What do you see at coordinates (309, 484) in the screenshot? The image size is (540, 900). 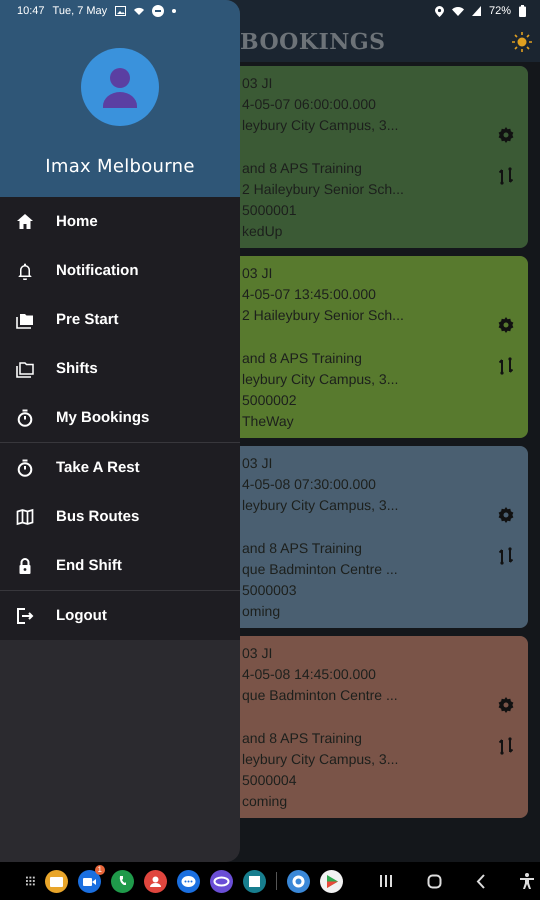 I see `booking-text: 4-05-08 07:30:00.000` at bounding box center [309, 484].